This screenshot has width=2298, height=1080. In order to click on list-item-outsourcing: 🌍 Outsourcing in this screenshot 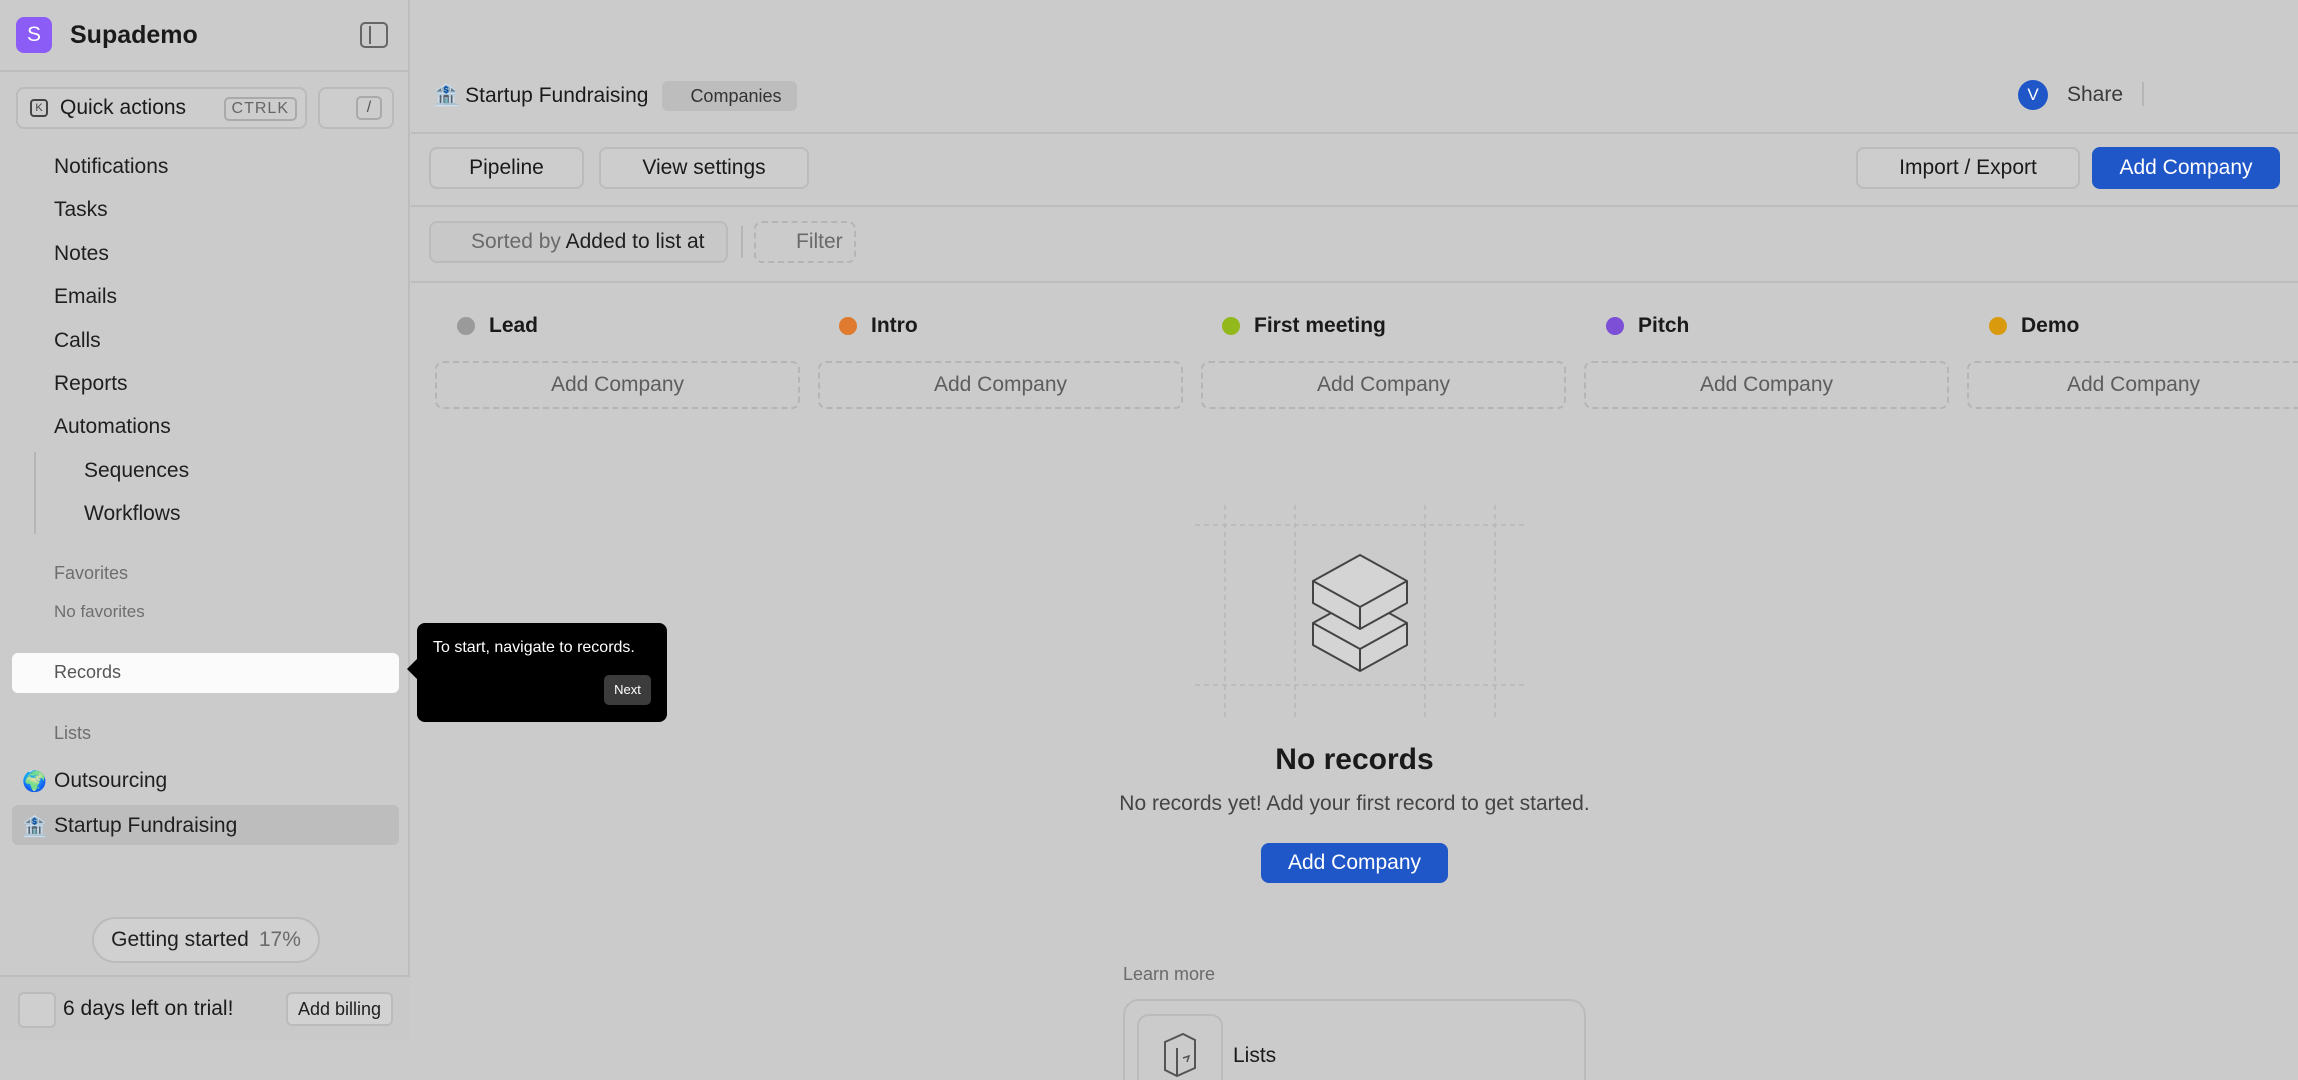, I will do `click(205, 780)`.